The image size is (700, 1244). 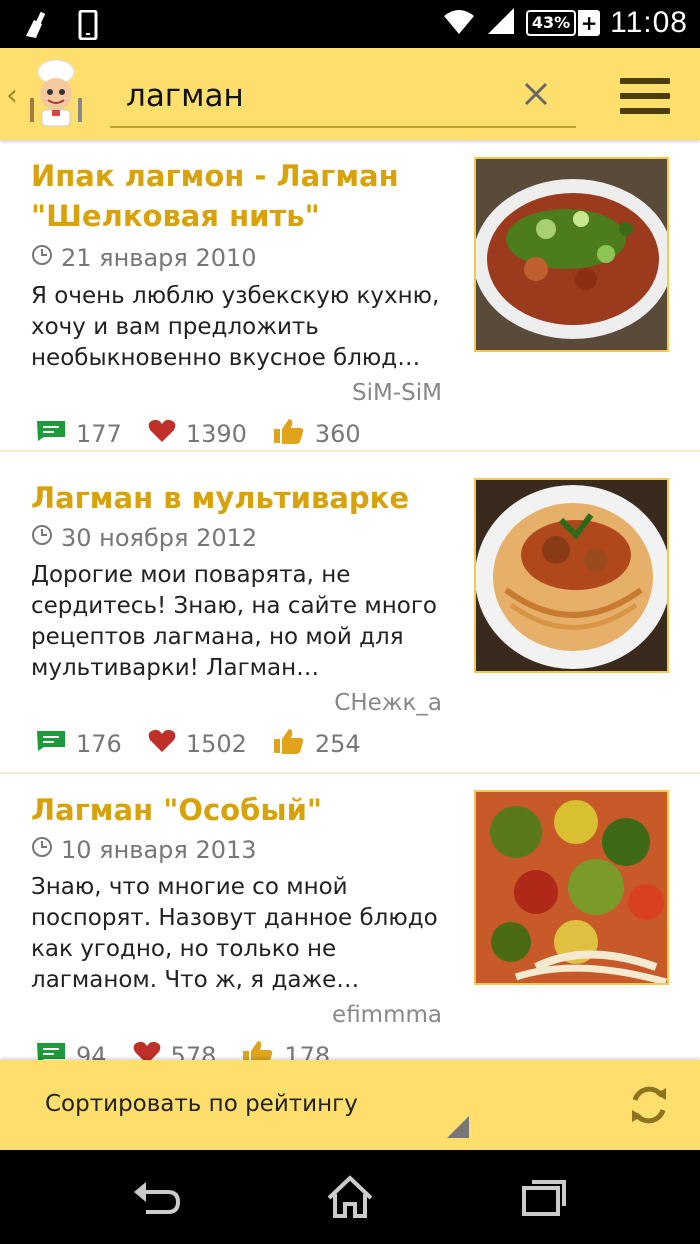 What do you see at coordinates (241, 196) in the screenshot?
I see `recipe-title: Ипак лагмон - Лагман "Шелковая нить"` at bounding box center [241, 196].